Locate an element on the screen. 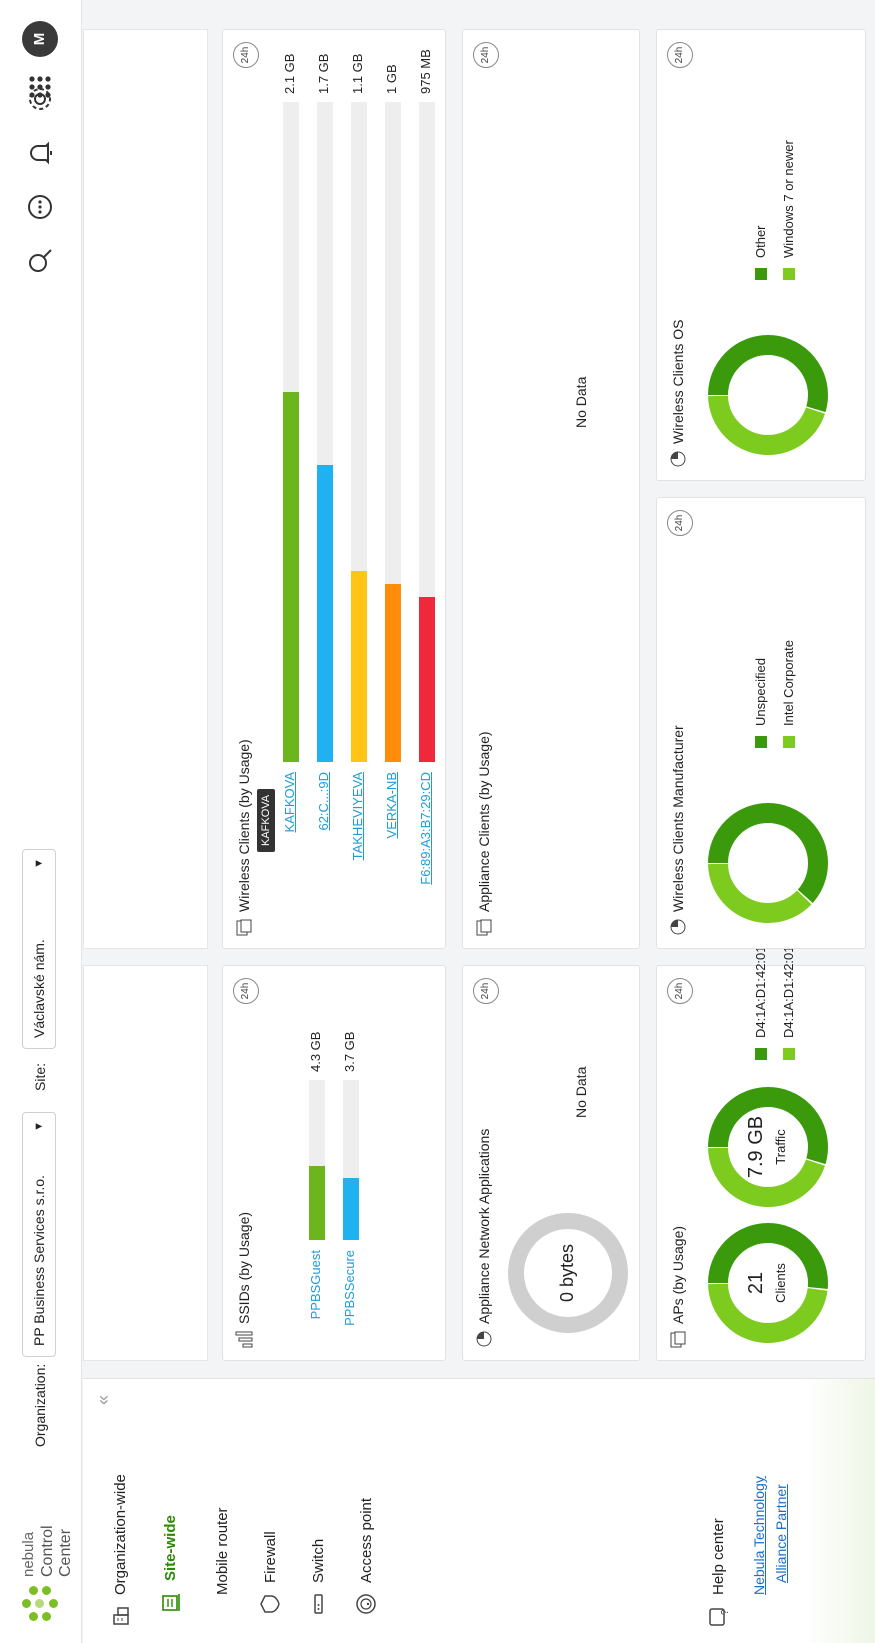  card-title: APs (by Usage) is located at coordinates (678, 1287).